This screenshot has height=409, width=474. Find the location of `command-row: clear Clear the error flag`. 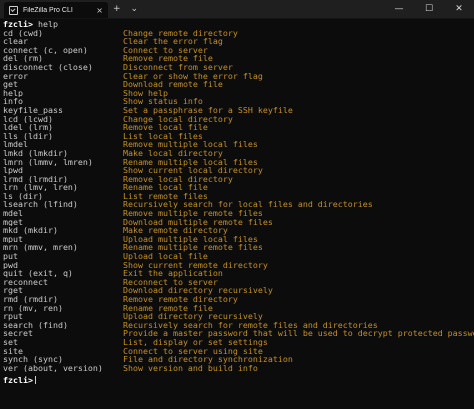

command-row: clear Clear the error flag is located at coordinates (238, 41).